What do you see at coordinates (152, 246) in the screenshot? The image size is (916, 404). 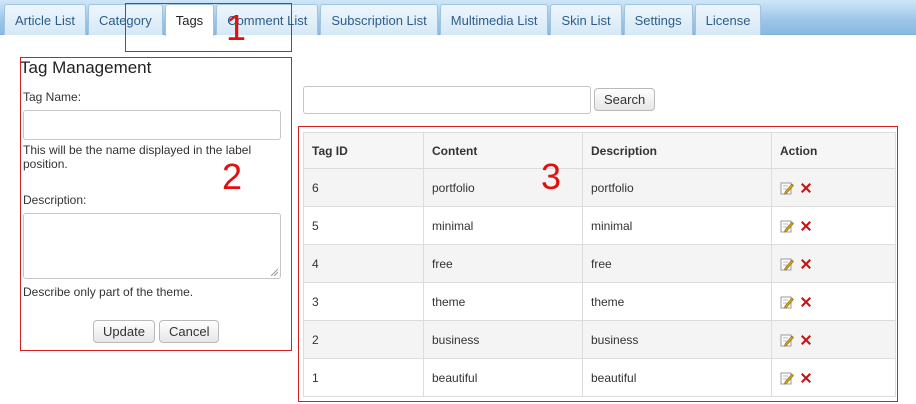 I see `description-textarea` at bounding box center [152, 246].